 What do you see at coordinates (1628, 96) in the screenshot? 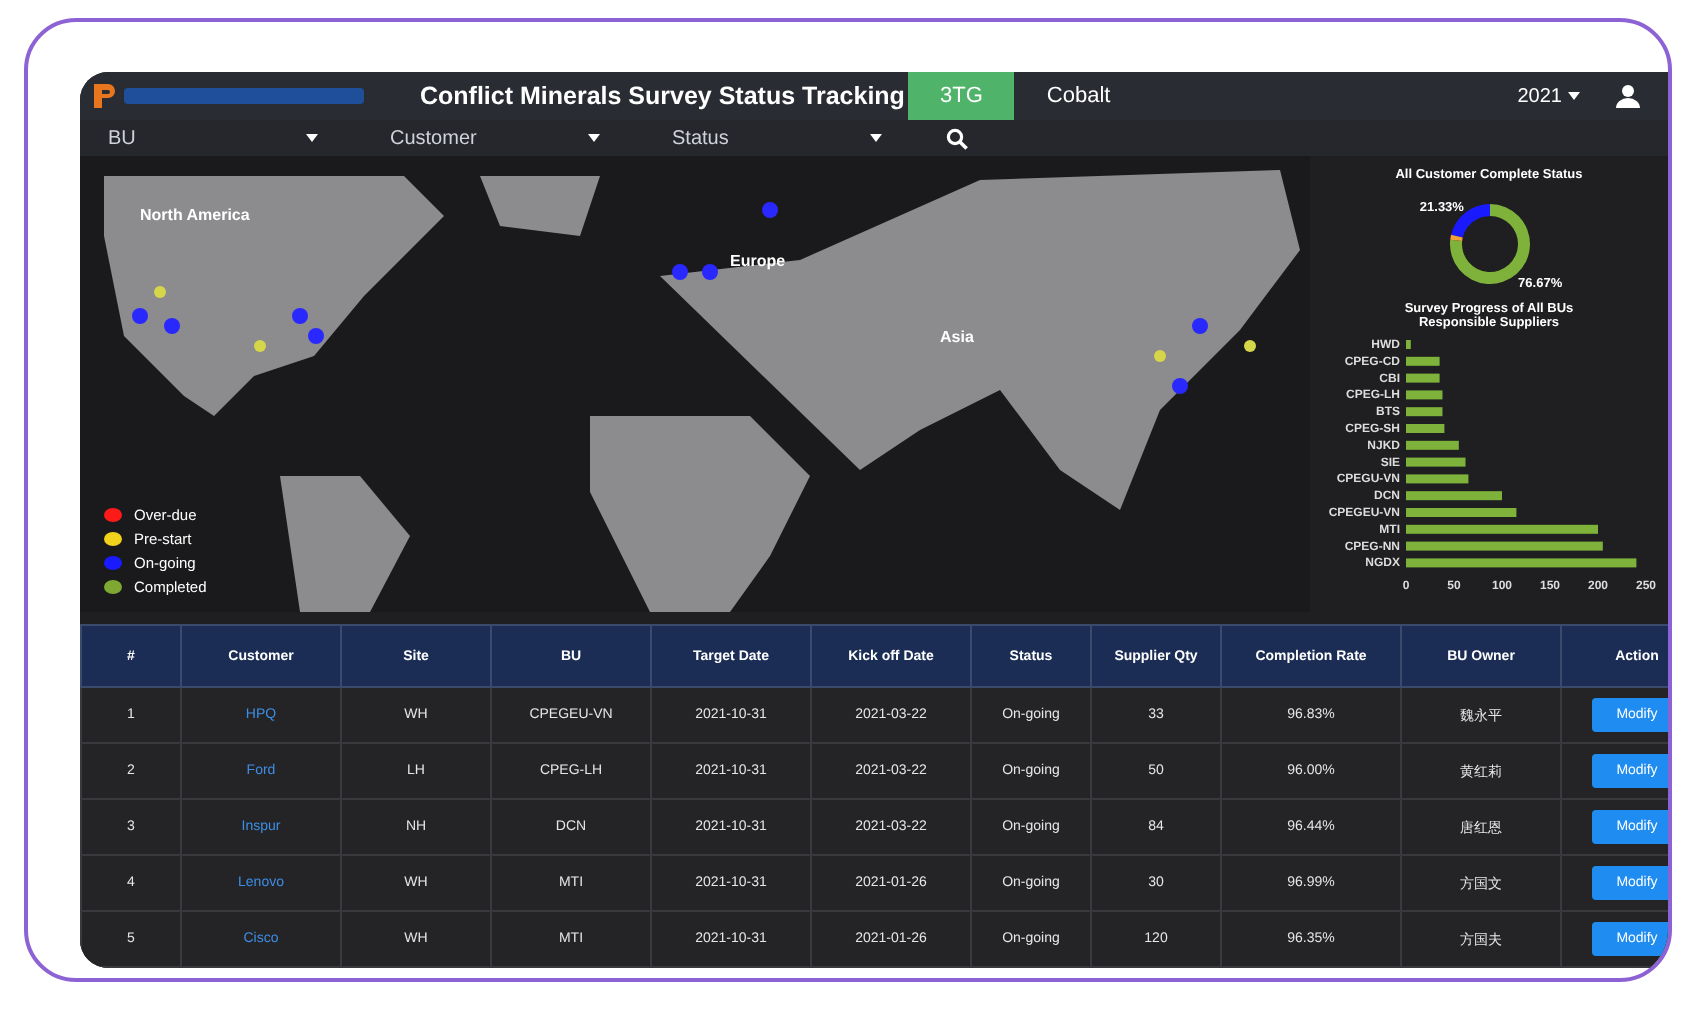
I see `user-icon` at bounding box center [1628, 96].